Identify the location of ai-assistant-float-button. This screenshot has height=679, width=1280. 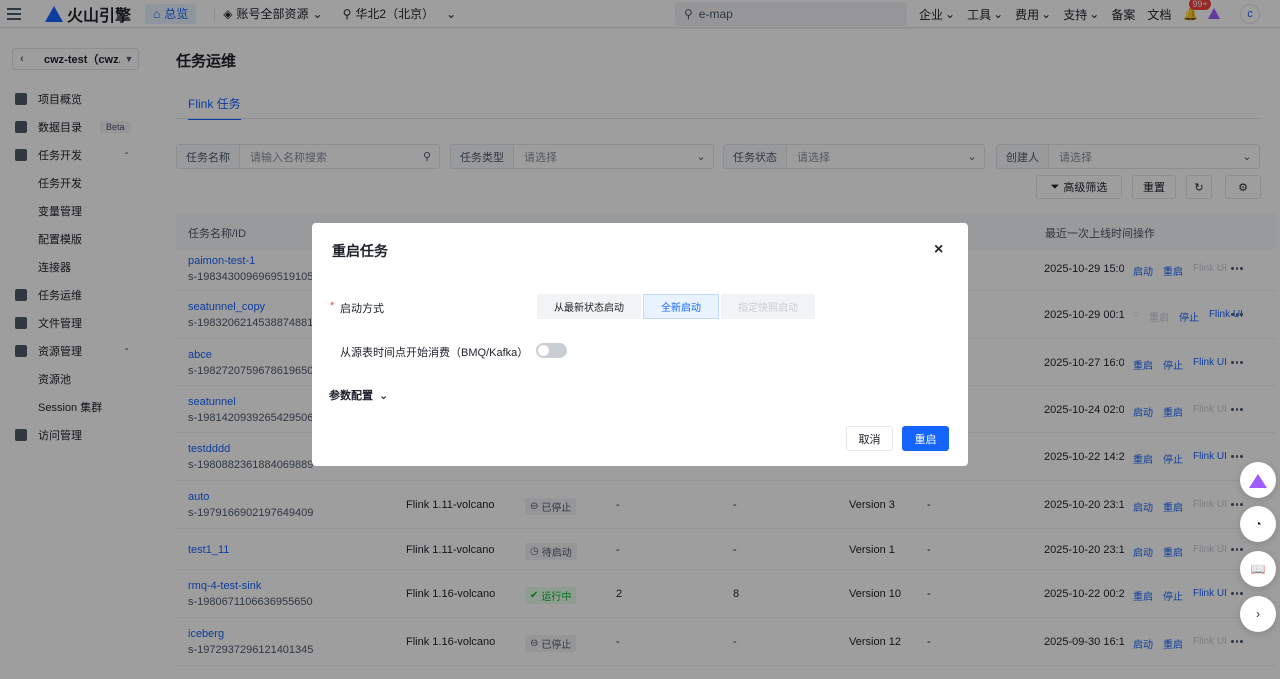
(1258, 480).